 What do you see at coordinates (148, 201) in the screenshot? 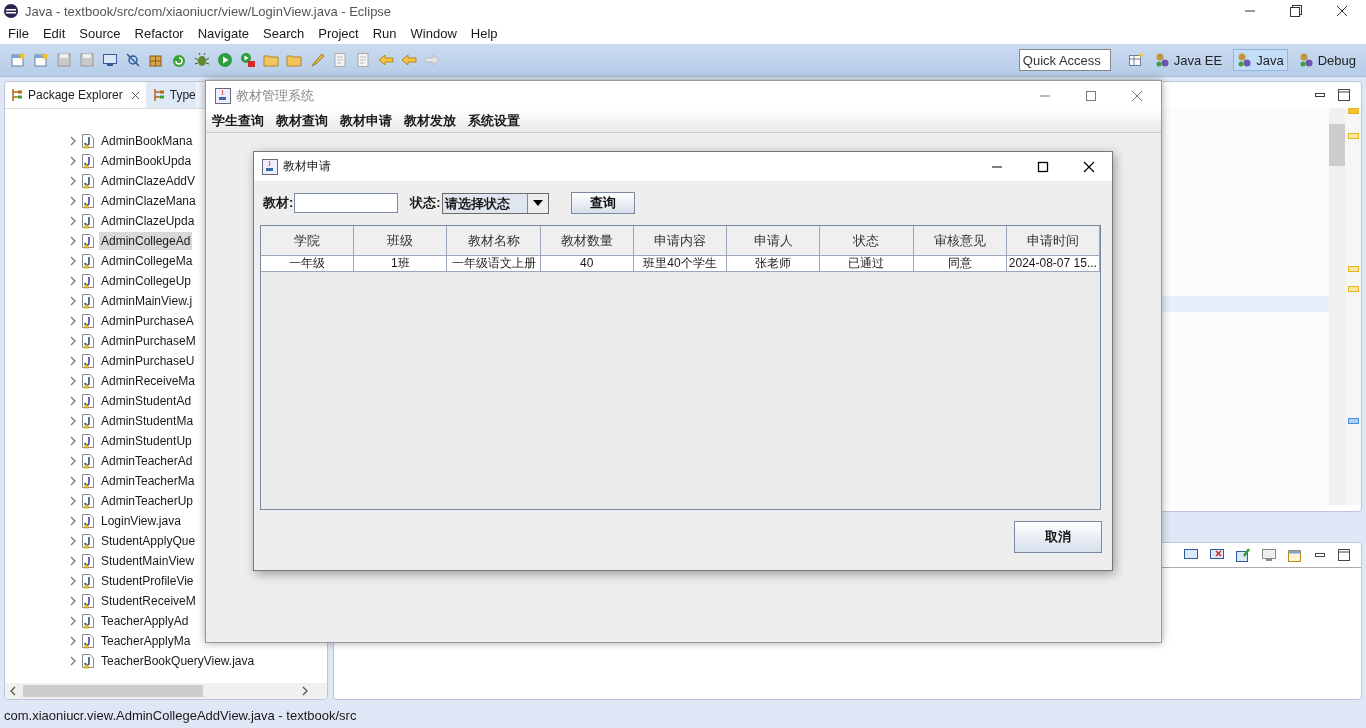
I see `file-name: AdminClazeMana` at bounding box center [148, 201].